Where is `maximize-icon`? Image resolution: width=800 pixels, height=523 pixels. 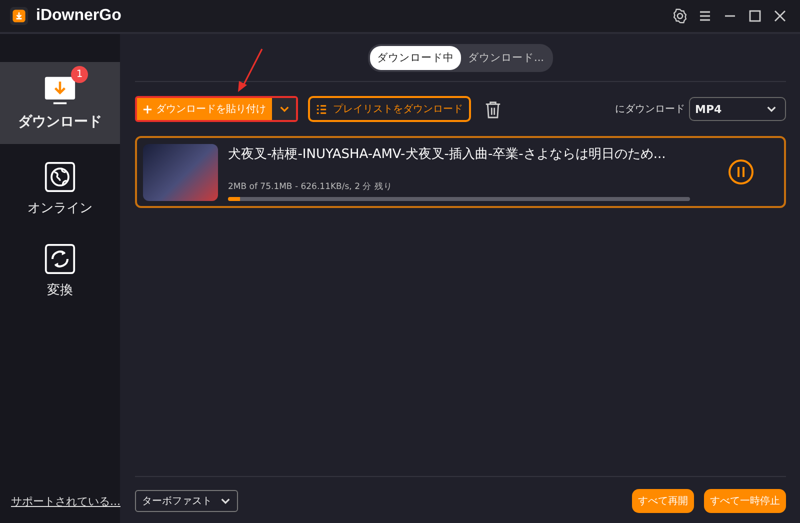 maximize-icon is located at coordinates (755, 16).